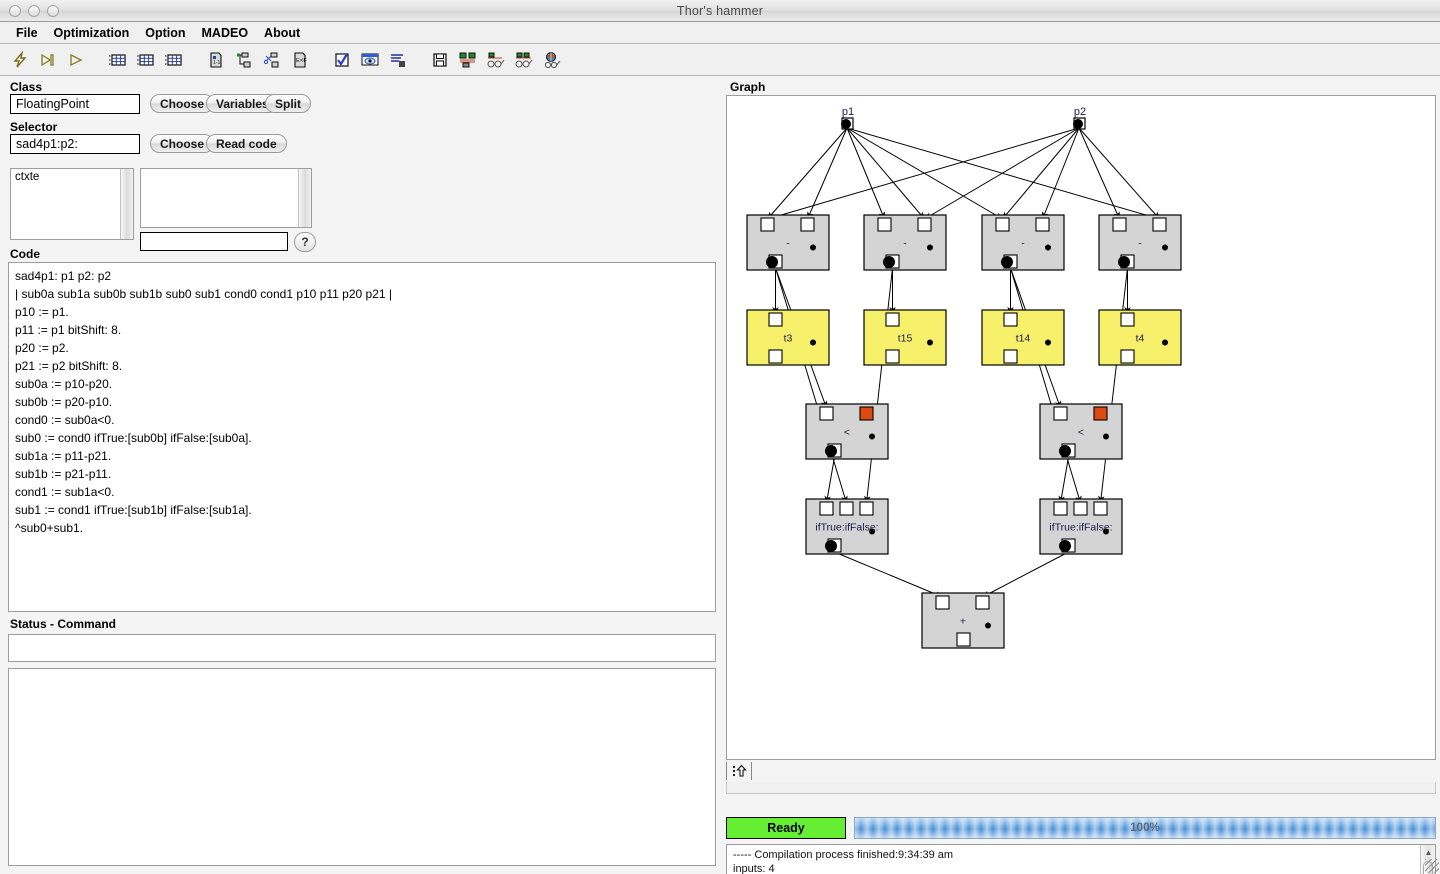  I want to click on graph-node-label: <, so click(1081, 433).